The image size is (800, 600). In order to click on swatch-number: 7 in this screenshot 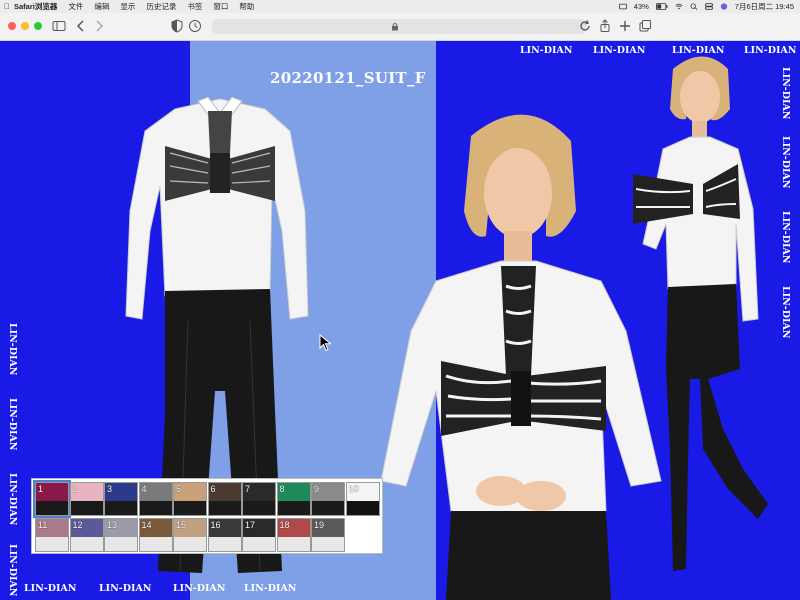, I will do `click(248, 489)`.